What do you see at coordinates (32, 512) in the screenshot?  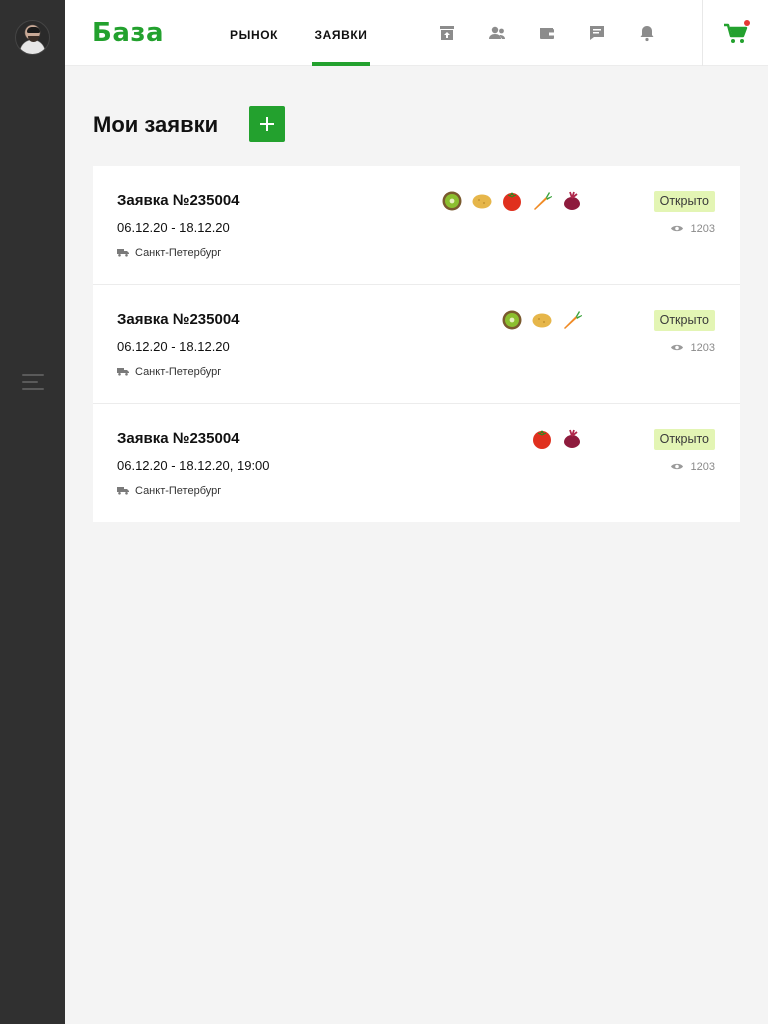 I see `left-rail` at bounding box center [32, 512].